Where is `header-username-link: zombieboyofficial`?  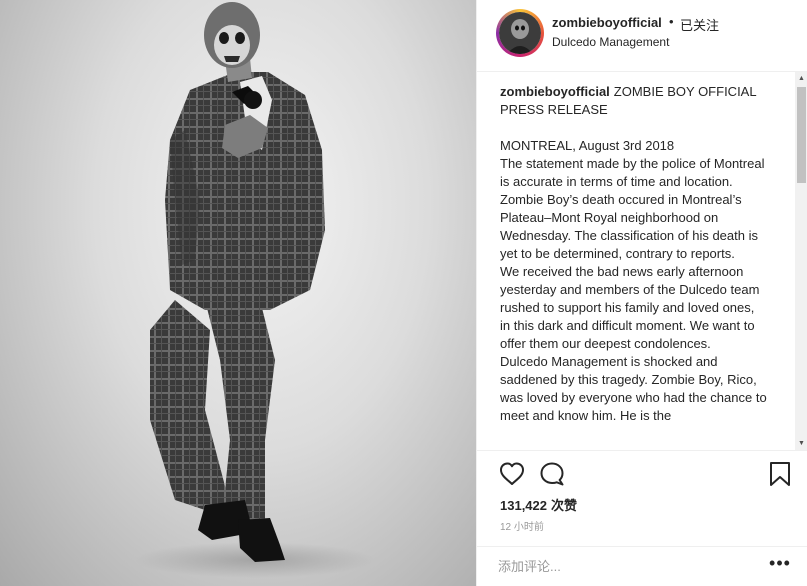
header-username-link: zombieboyofficial is located at coordinates (607, 22).